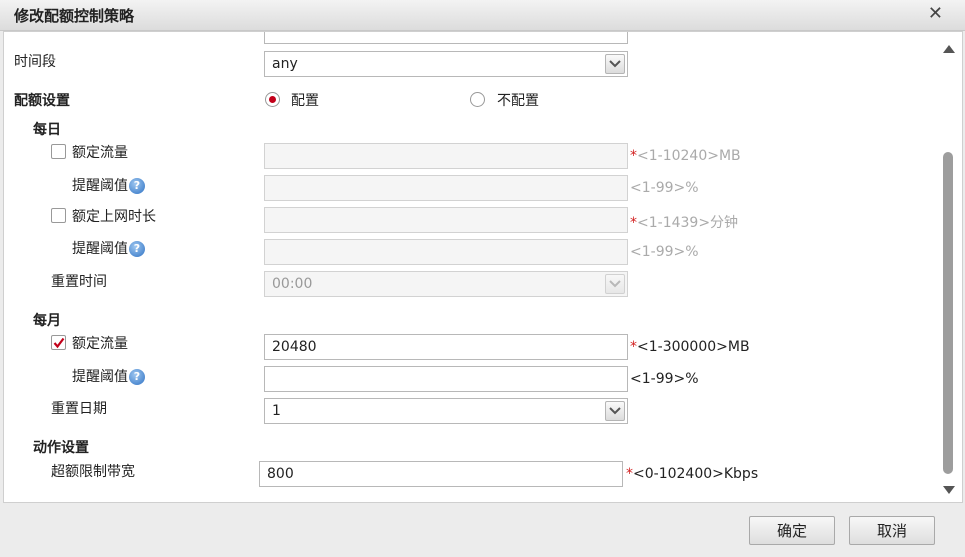 The image size is (965, 557). I want to click on quota-setting-label: 配额设置, so click(42, 101).